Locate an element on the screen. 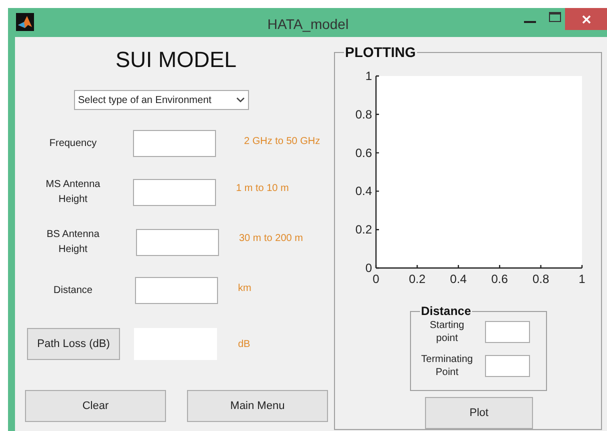 The image size is (607, 431). clear-button: Clear is located at coordinates (95, 406).